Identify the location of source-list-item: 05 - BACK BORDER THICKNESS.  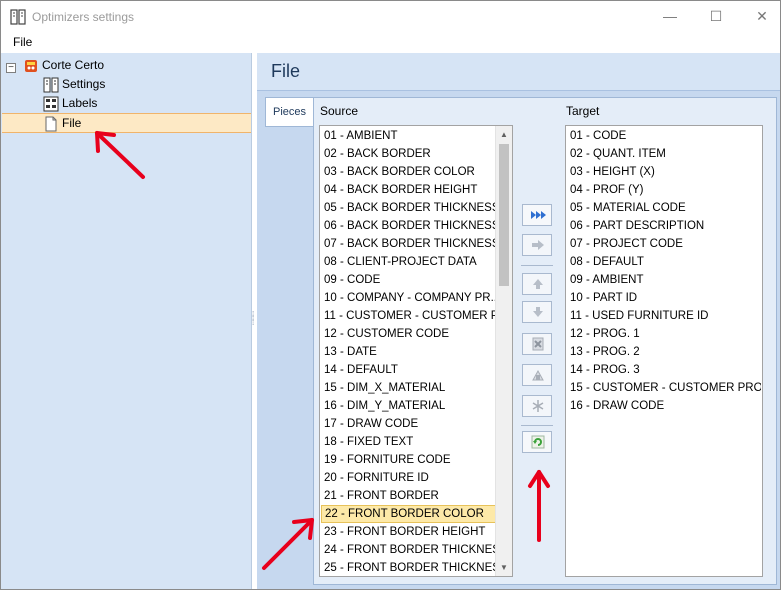
(408, 208).